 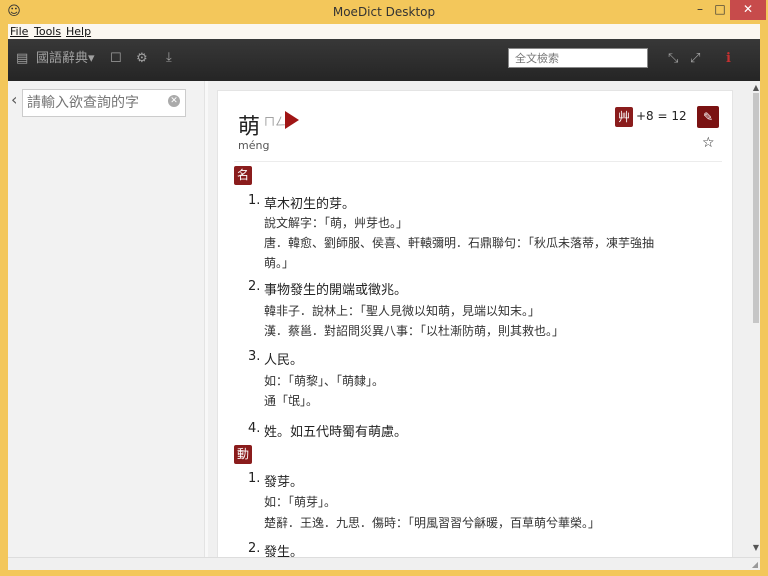 What do you see at coordinates (459, 243) in the screenshot?
I see `example-line: 唐．韓愈、劉師服、侯喜、軒轅彌明．石鼎聯句：「秋瓜未落蒂，凍芋強抽` at bounding box center [459, 243].